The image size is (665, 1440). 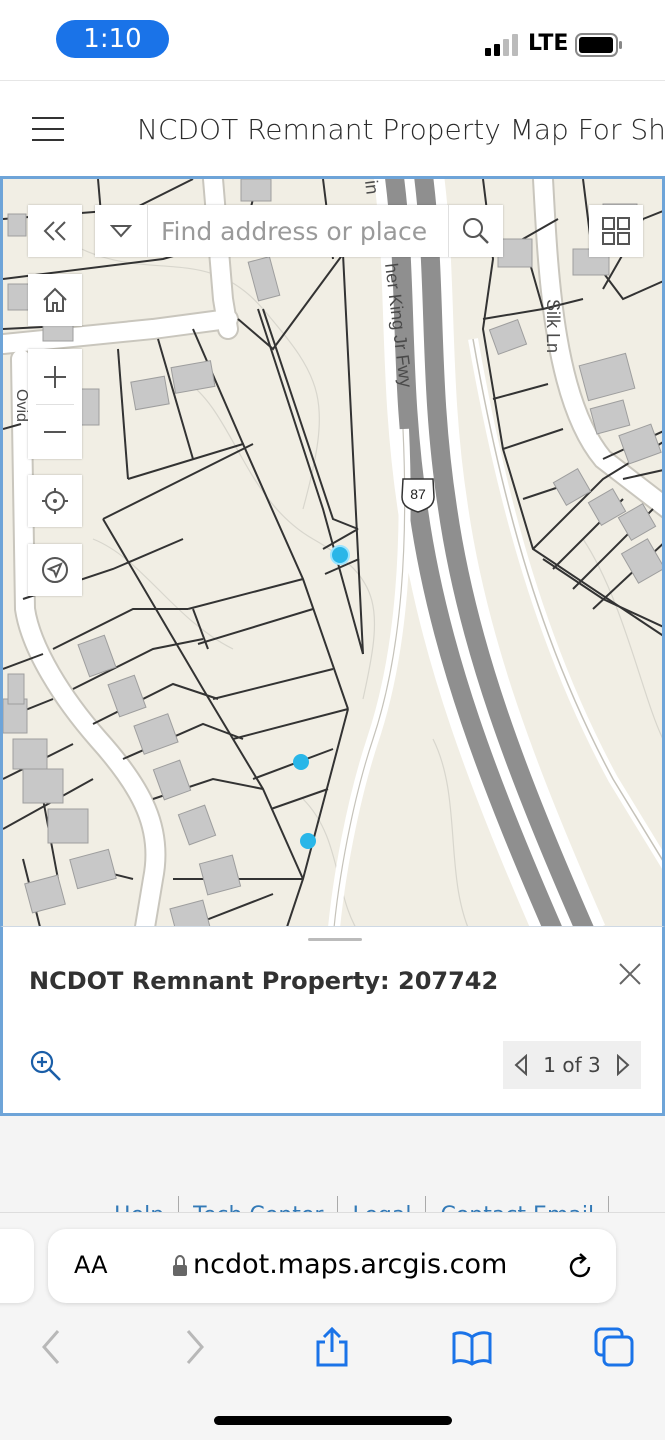 What do you see at coordinates (333, 1420) in the screenshot?
I see `home-indicator` at bounding box center [333, 1420].